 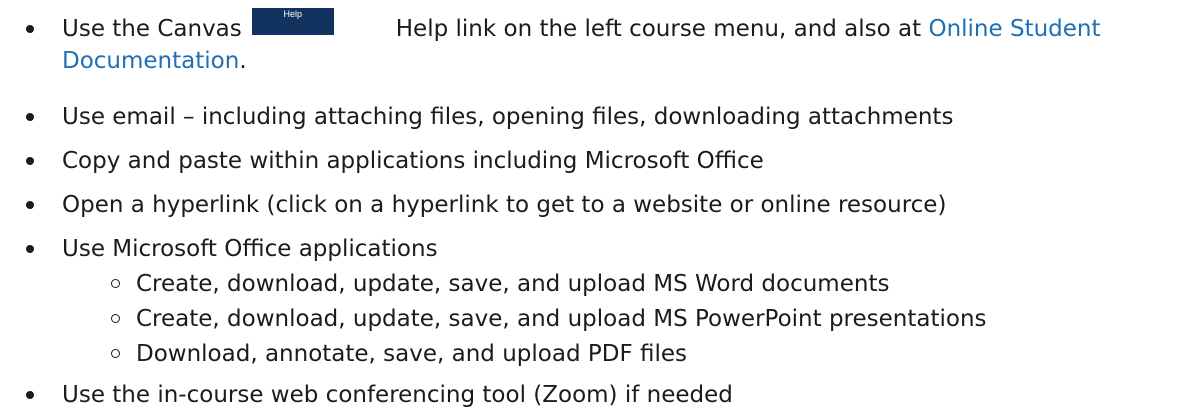 I want to click on help-button: Help, so click(x=292, y=21).